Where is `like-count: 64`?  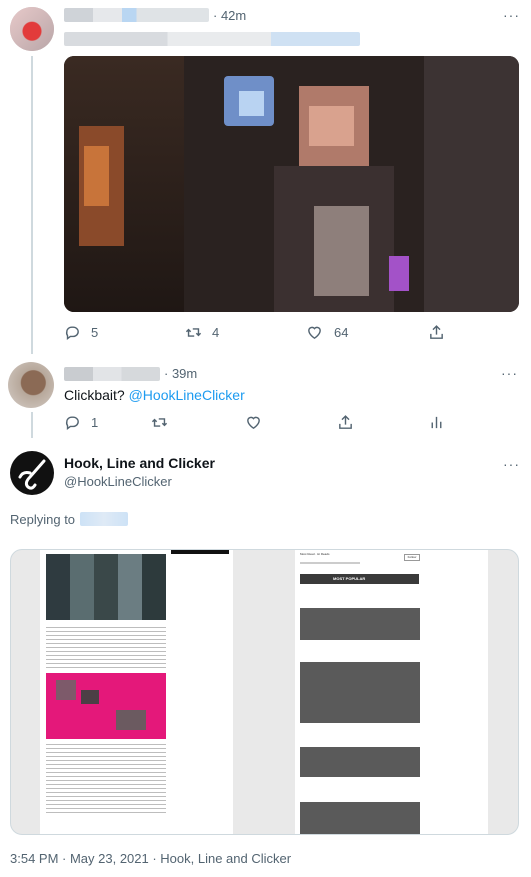
like-count: 64 is located at coordinates (341, 332).